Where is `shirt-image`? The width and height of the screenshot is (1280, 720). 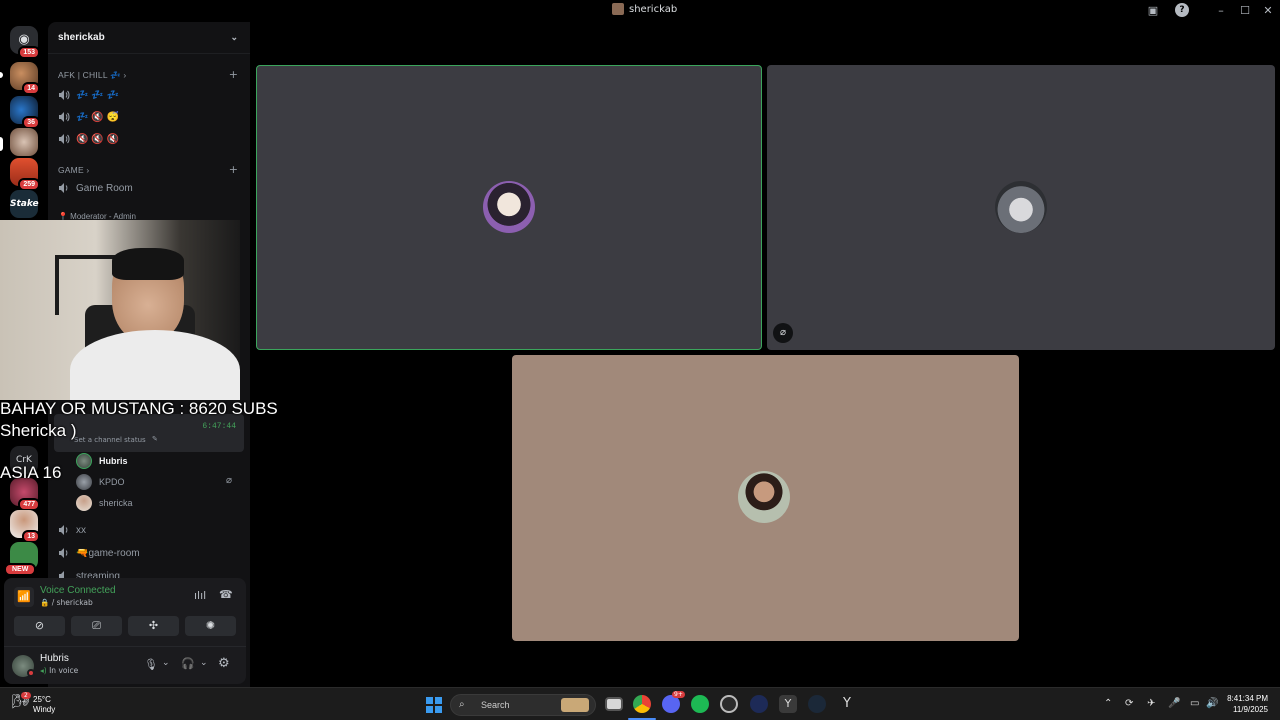 shirt-image is located at coordinates (155, 365).